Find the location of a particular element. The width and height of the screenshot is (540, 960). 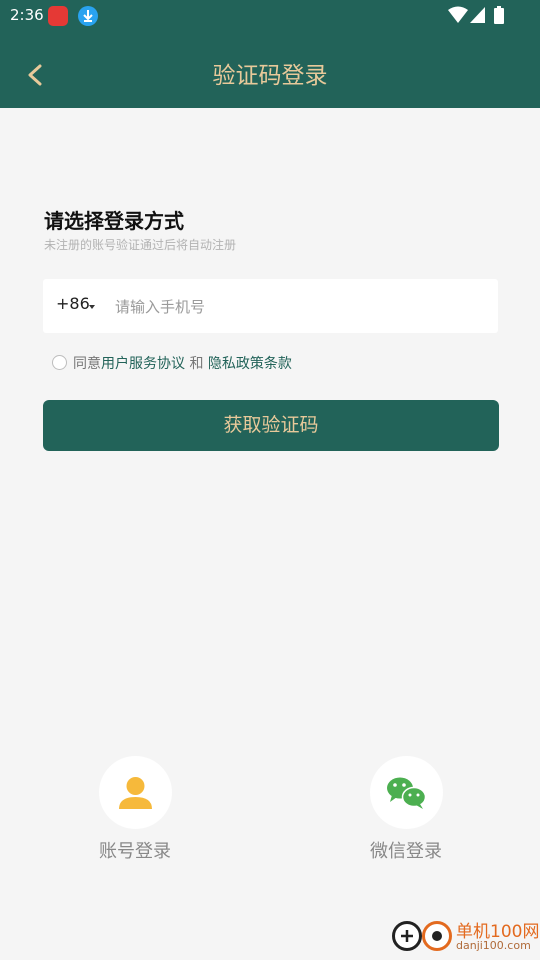

status-bar: 2:36 is located at coordinates (270, 16).